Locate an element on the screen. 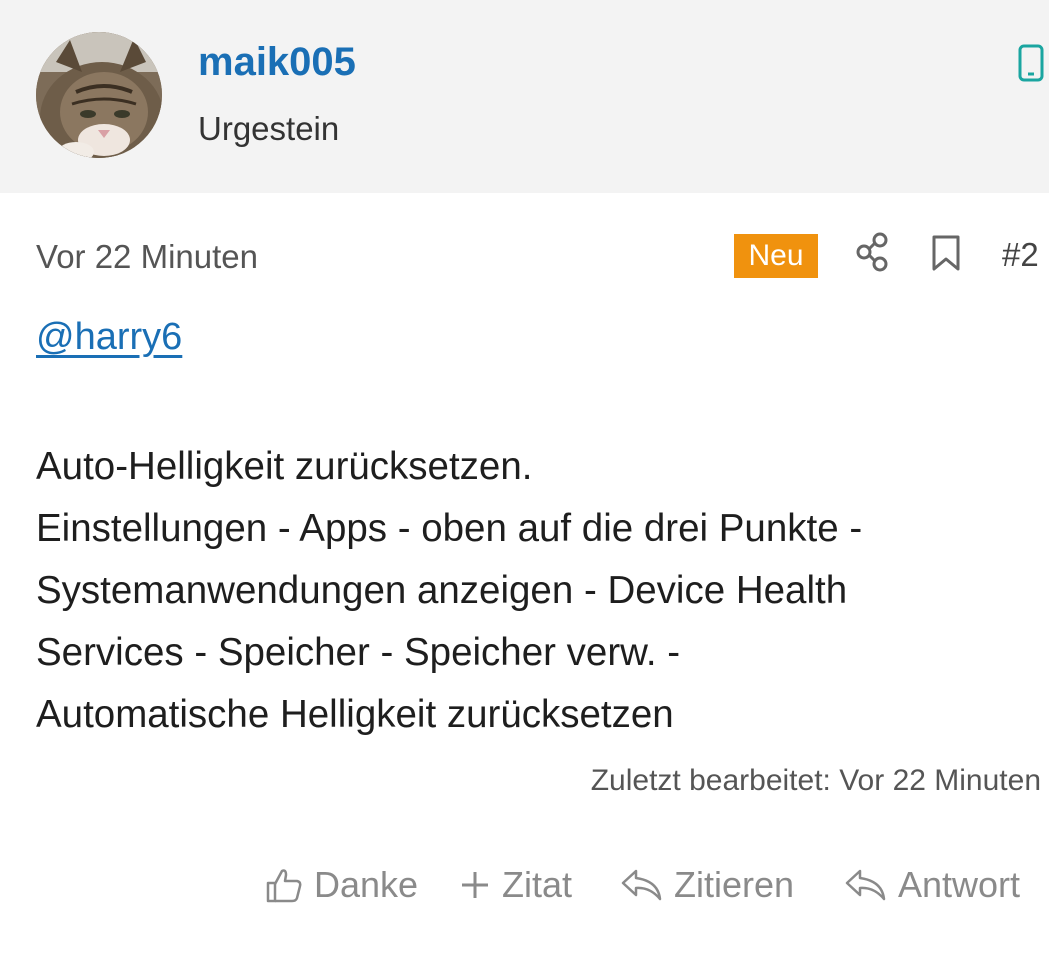 This screenshot has width=1049, height=962. thanks-label: Danke is located at coordinates (366, 884).